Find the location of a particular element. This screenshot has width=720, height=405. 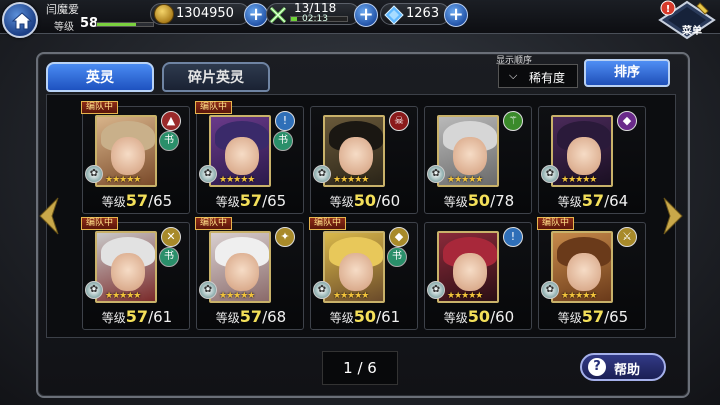

sort-order-select: ⌵ 稀有度 is located at coordinates (538, 76).